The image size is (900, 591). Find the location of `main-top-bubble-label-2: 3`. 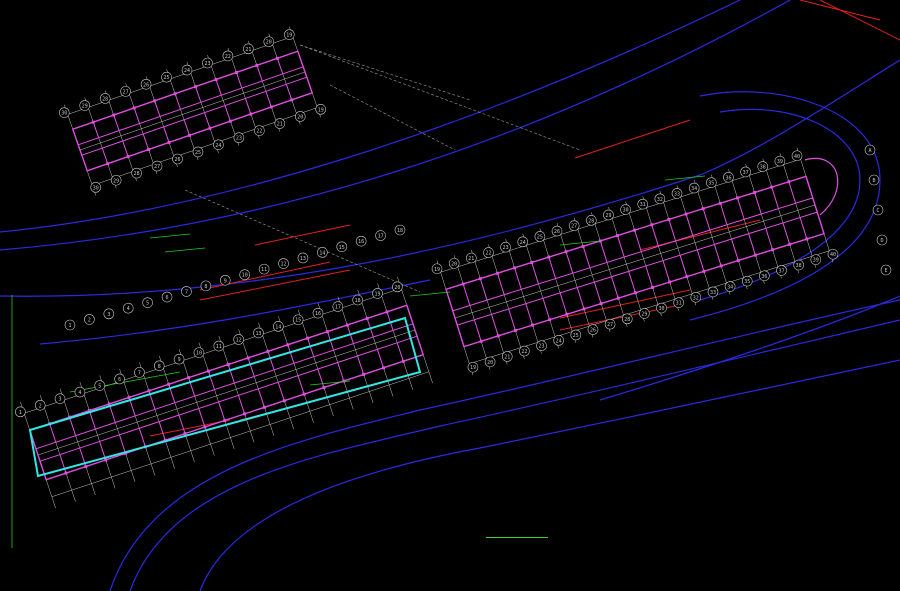

main-top-bubble-label-2: 3 is located at coordinates (108, 315).